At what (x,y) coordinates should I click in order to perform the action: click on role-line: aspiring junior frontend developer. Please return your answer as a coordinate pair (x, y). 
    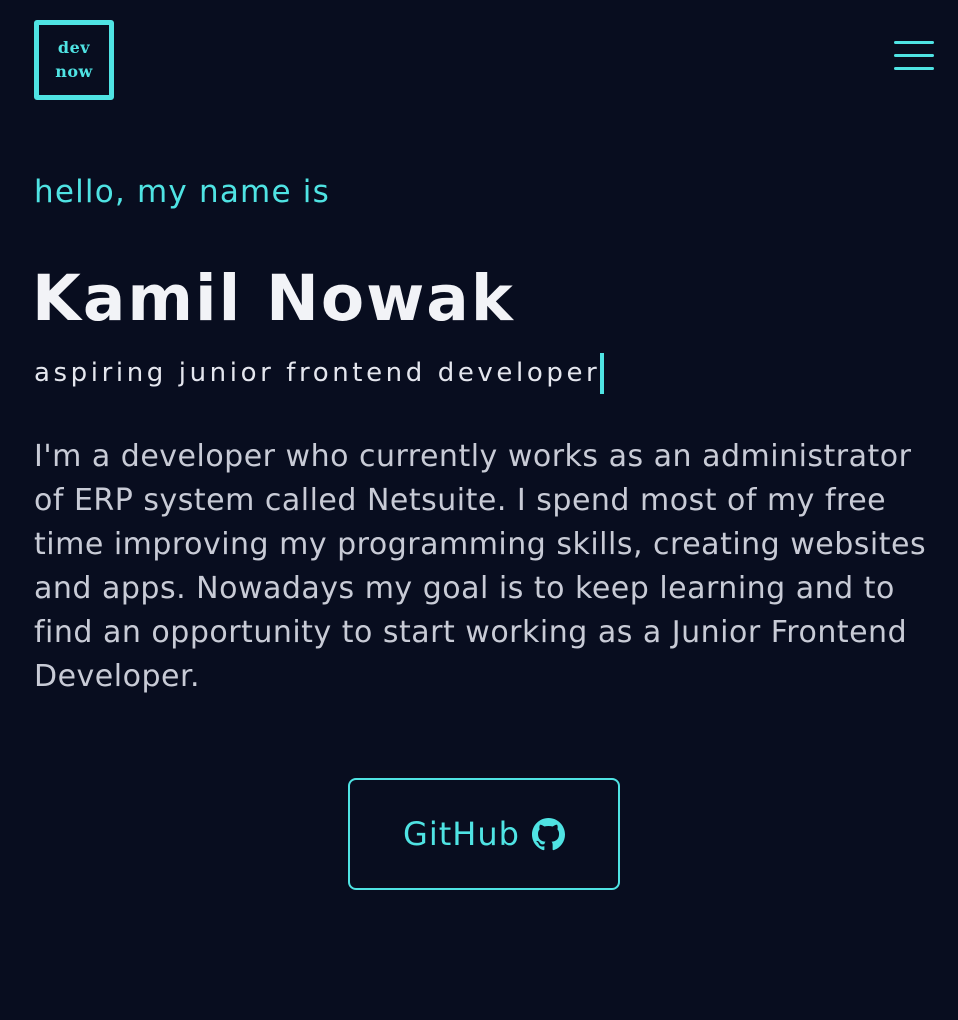
    Looking at the image, I should click on (319, 373).